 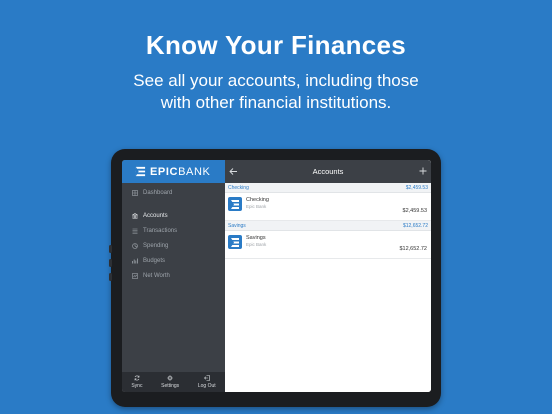 What do you see at coordinates (135, 231) in the screenshot?
I see `transactions-icon` at bounding box center [135, 231].